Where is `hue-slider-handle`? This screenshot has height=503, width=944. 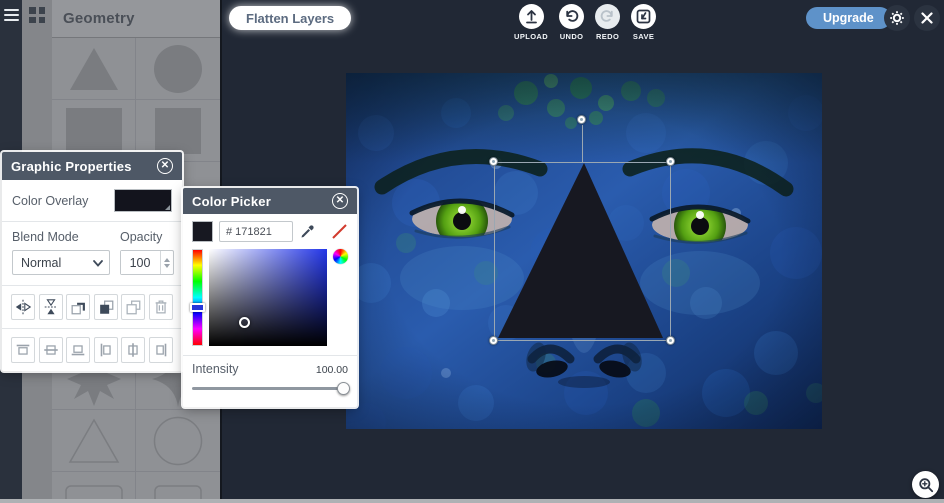 hue-slider-handle is located at coordinates (197, 308).